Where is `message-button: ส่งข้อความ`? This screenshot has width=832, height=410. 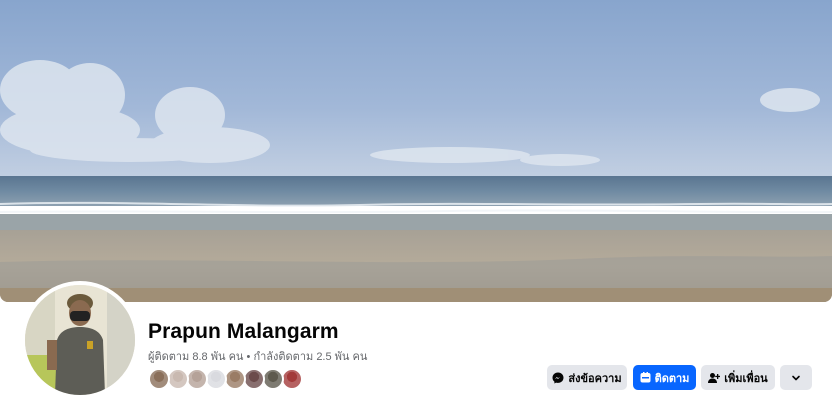 message-button: ส่งข้อความ is located at coordinates (587, 377).